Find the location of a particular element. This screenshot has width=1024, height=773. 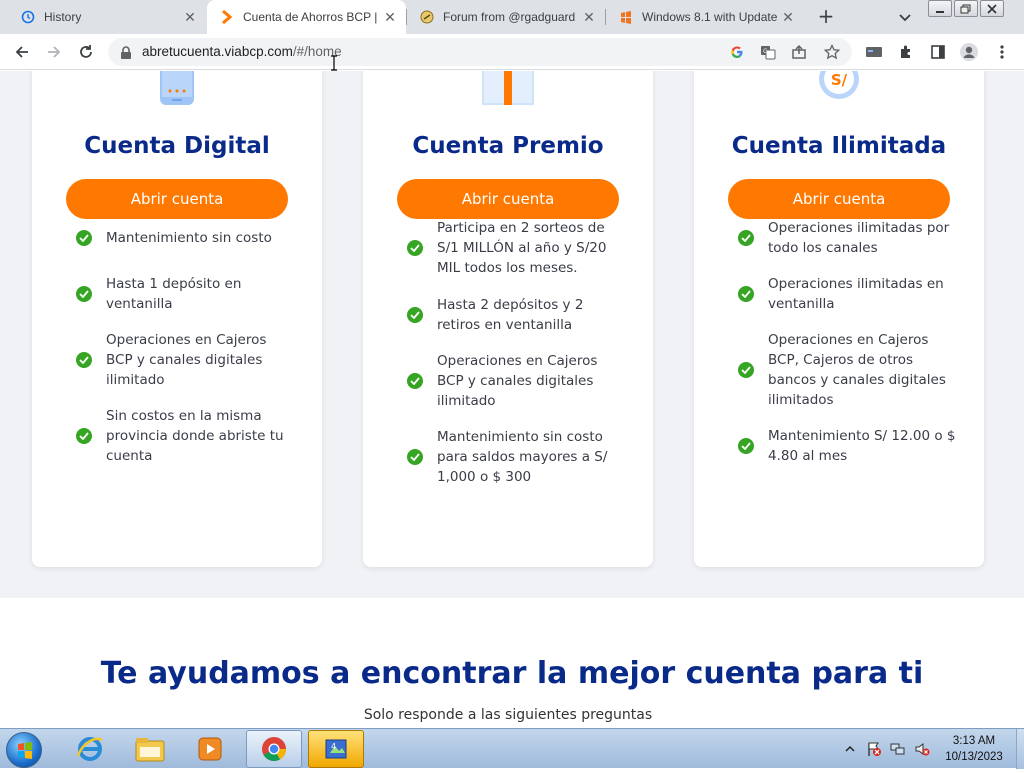

forum-icon is located at coordinates (427, 17).